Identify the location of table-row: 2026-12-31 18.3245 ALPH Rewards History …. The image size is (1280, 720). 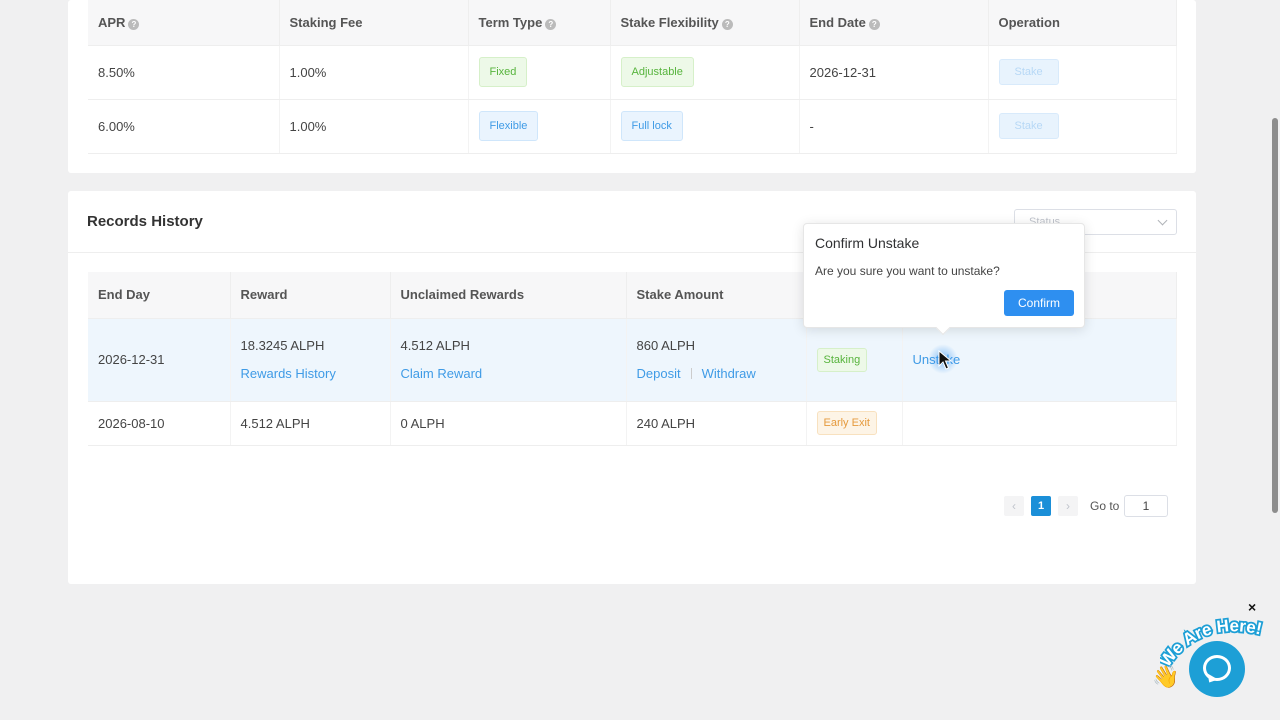
(632, 360).